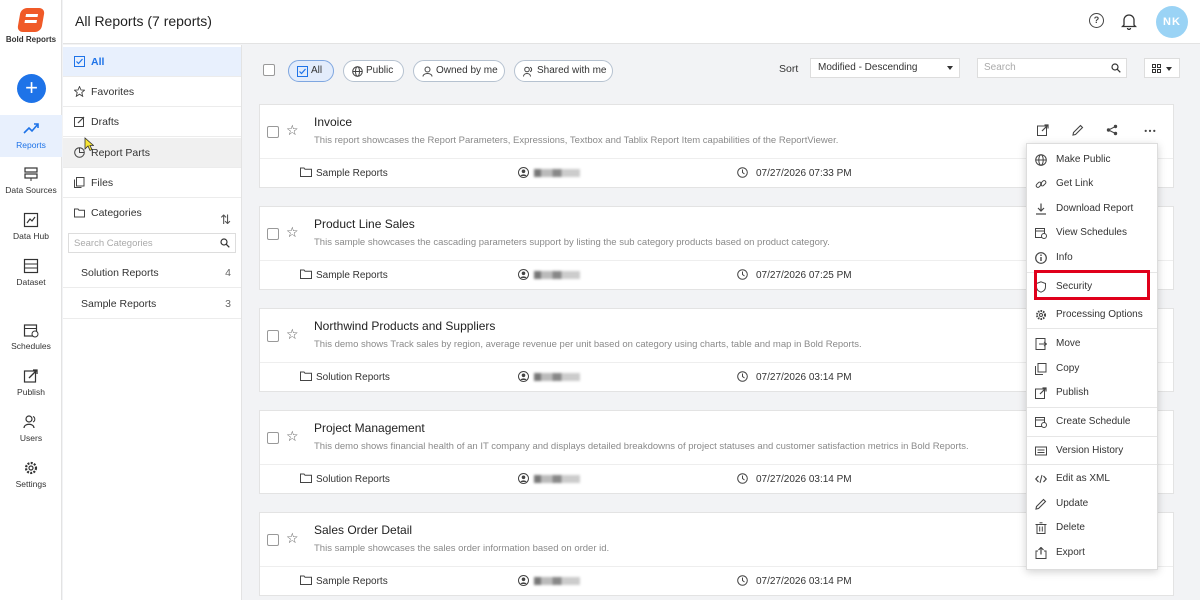  I want to click on user-icon, so click(523, 478).